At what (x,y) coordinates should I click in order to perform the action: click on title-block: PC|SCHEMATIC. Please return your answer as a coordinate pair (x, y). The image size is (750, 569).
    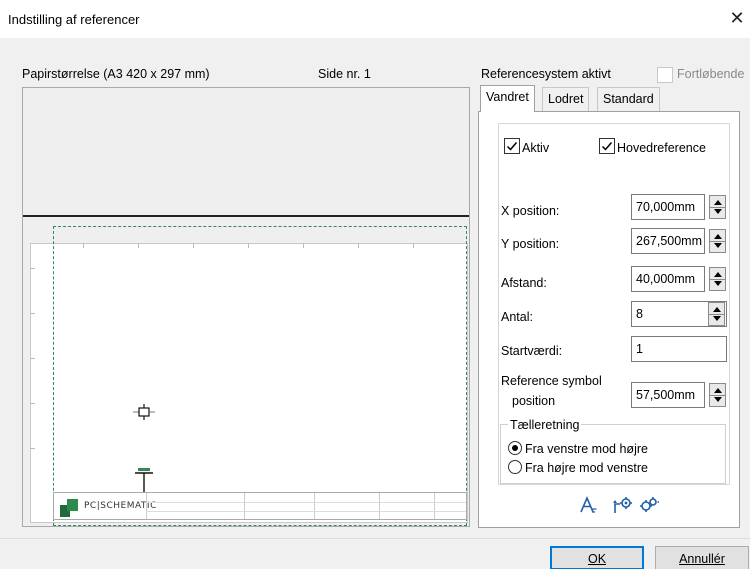
    Looking at the image, I should click on (260, 506).